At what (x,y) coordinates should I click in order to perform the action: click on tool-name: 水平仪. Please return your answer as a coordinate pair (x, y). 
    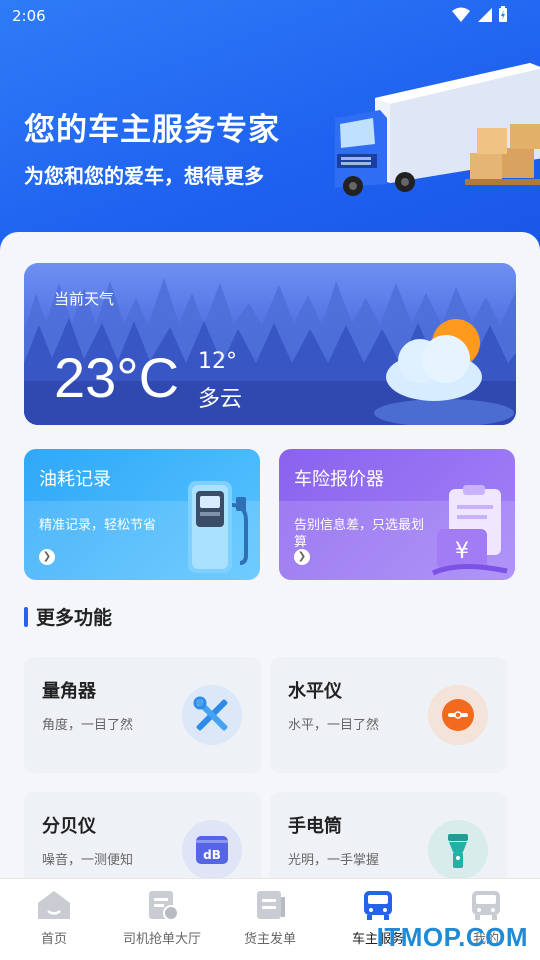
    Looking at the image, I should click on (315, 691).